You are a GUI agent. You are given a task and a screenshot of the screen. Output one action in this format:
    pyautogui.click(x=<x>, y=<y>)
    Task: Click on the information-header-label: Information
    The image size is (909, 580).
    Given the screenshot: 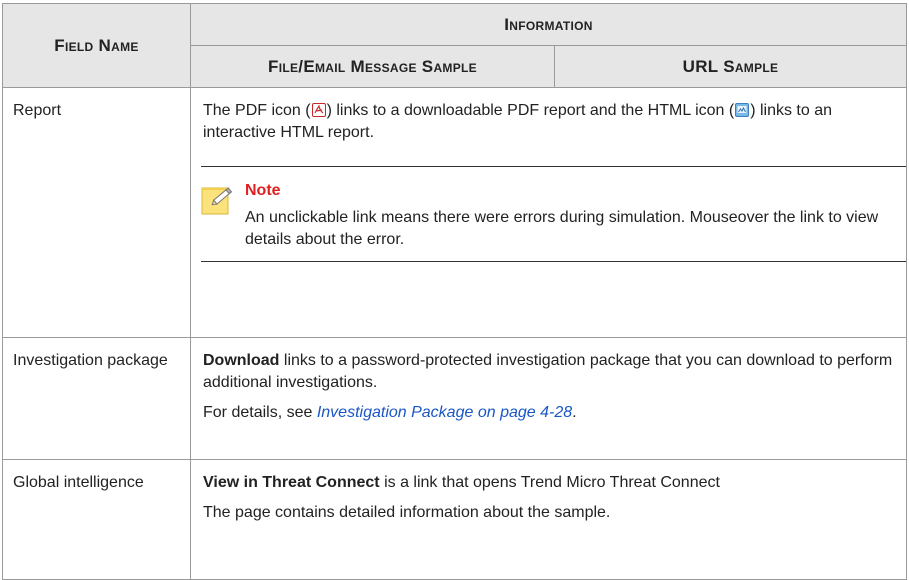 What is the action you would take?
    pyautogui.click(x=548, y=24)
    